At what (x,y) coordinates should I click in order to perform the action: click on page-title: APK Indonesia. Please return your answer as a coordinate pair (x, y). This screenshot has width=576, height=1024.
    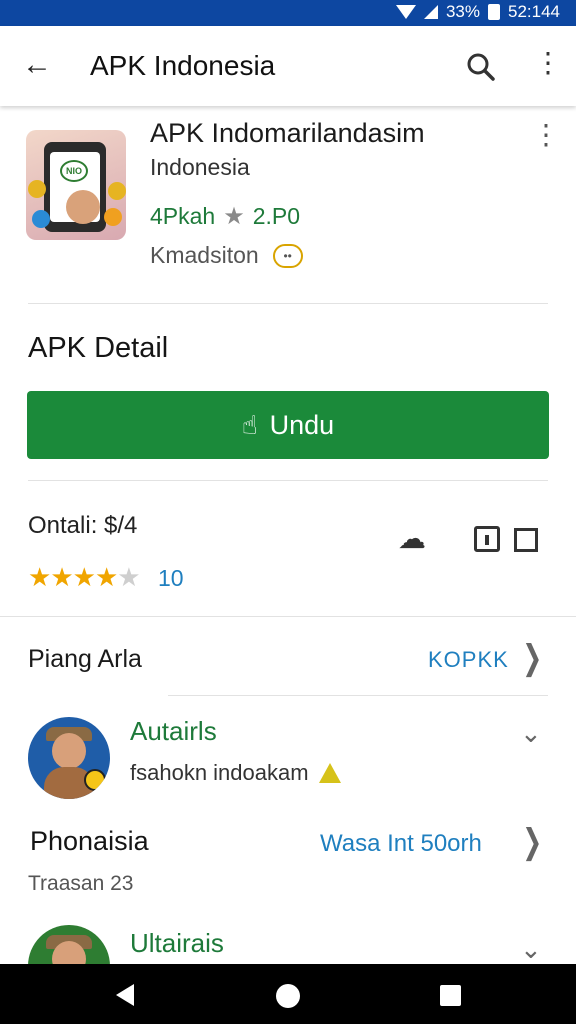
    Looking at the image, I should click on (183, 65).